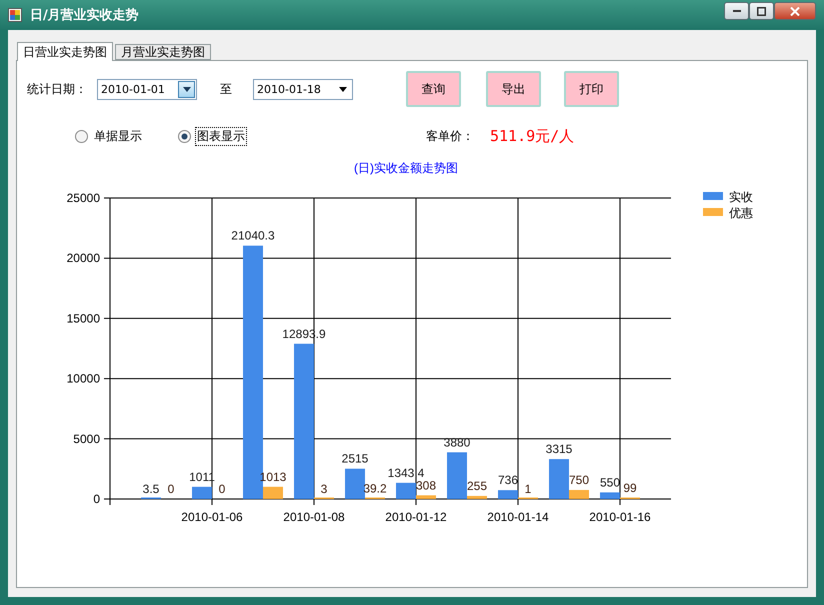 Image resolution: width=824 pixels, height=605 pixels. I want to click on dropdown-button, so click(186, 89).